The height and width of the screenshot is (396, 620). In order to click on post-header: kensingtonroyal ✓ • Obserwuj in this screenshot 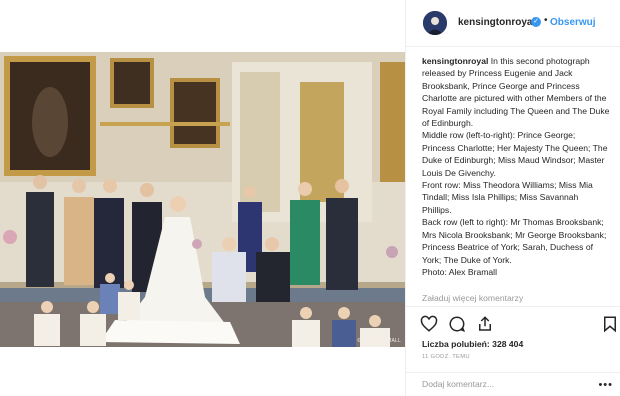, I will do `click(513, 23)`.